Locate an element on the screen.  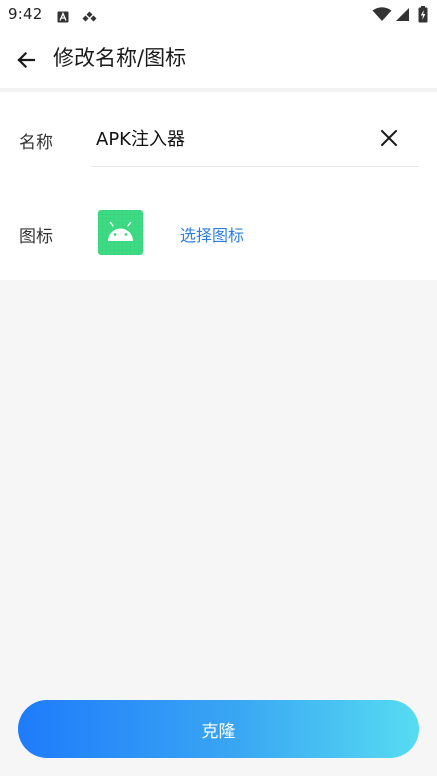
choose-icon-link: 选择图标 is located at coordinates (212, 234).